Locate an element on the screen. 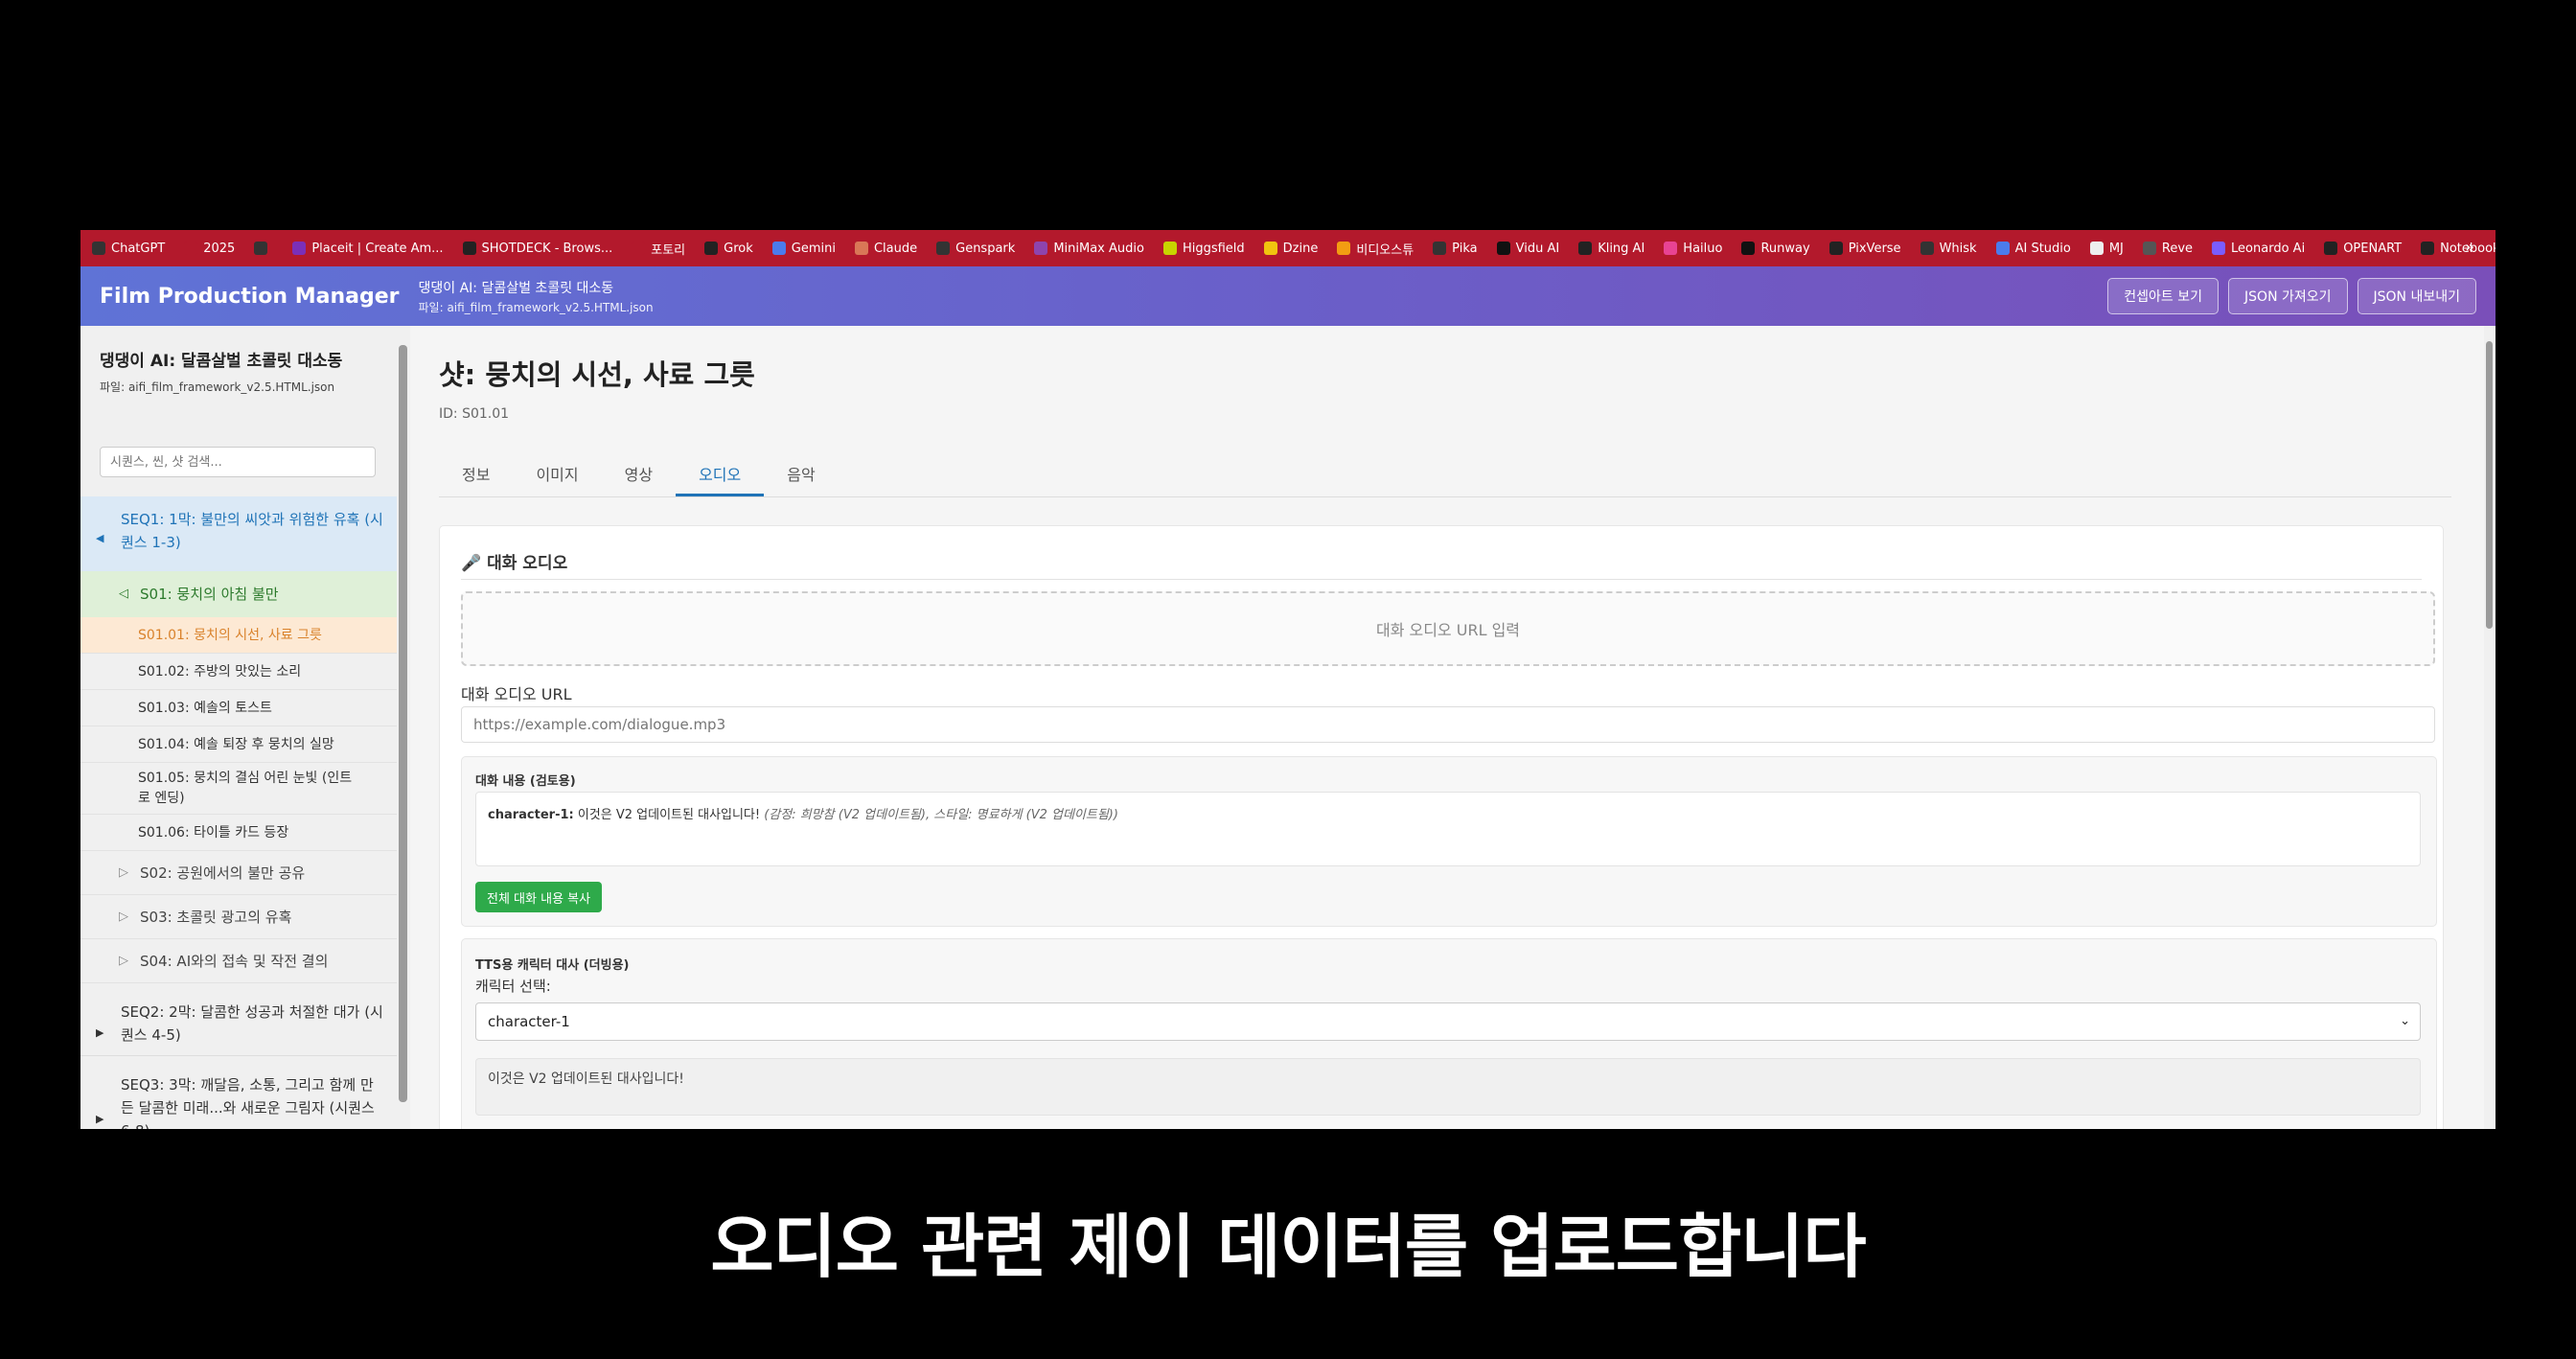 The width and height of the screenshot is (2576, 1359). bookmark-item is located at coordinates (263, 248).